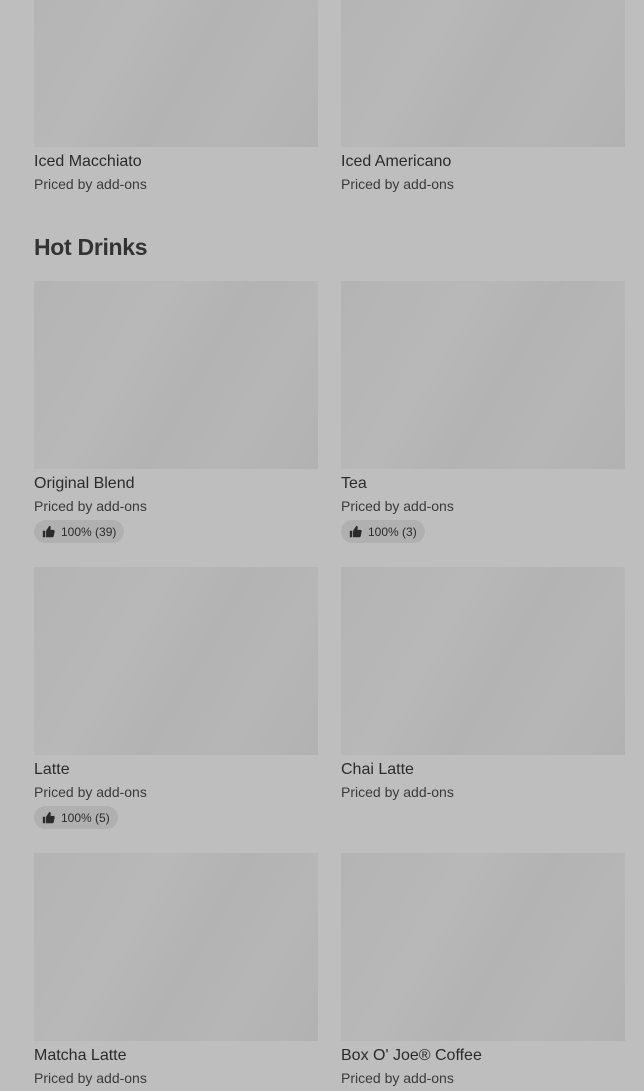  Describe the element at coordinates (84, 483) in the screenshot. I see `item-name: Original Blend` at that location.